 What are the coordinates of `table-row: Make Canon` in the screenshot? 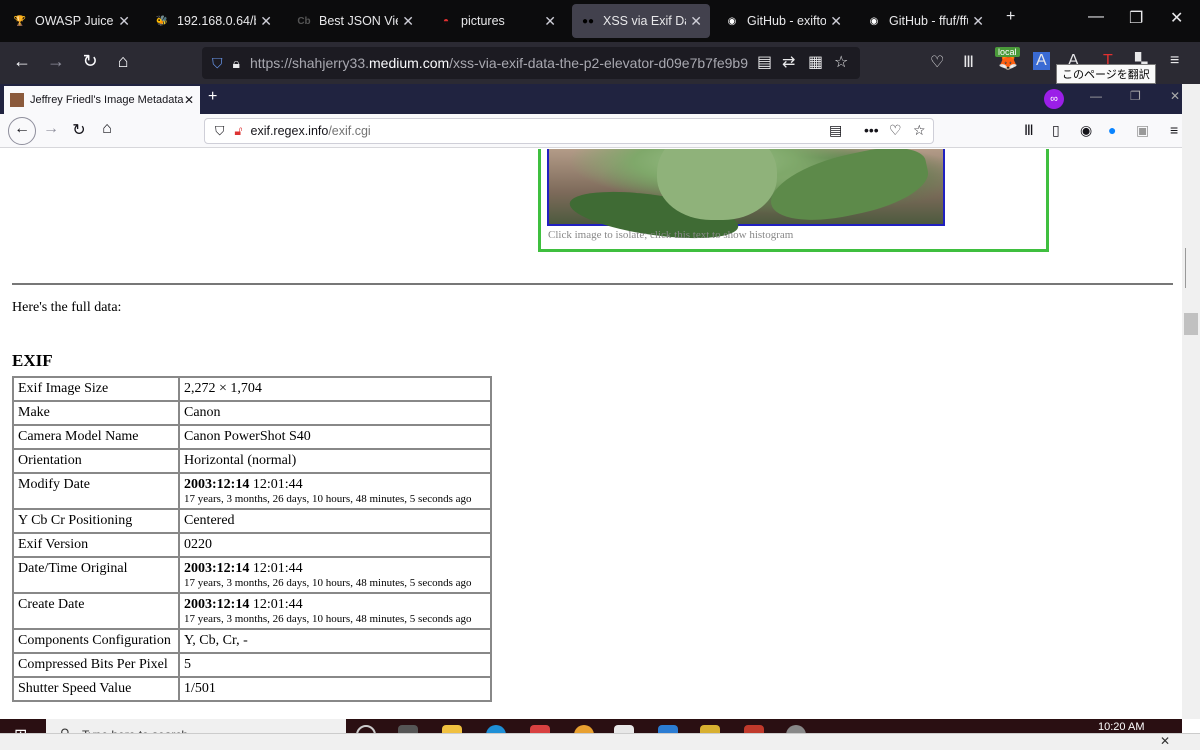 It's located at (252, 413).